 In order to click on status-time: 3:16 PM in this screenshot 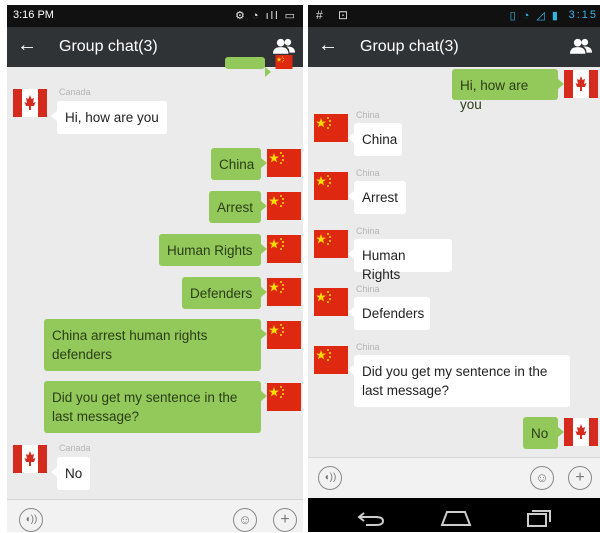, I will do `click(33, 15)`.